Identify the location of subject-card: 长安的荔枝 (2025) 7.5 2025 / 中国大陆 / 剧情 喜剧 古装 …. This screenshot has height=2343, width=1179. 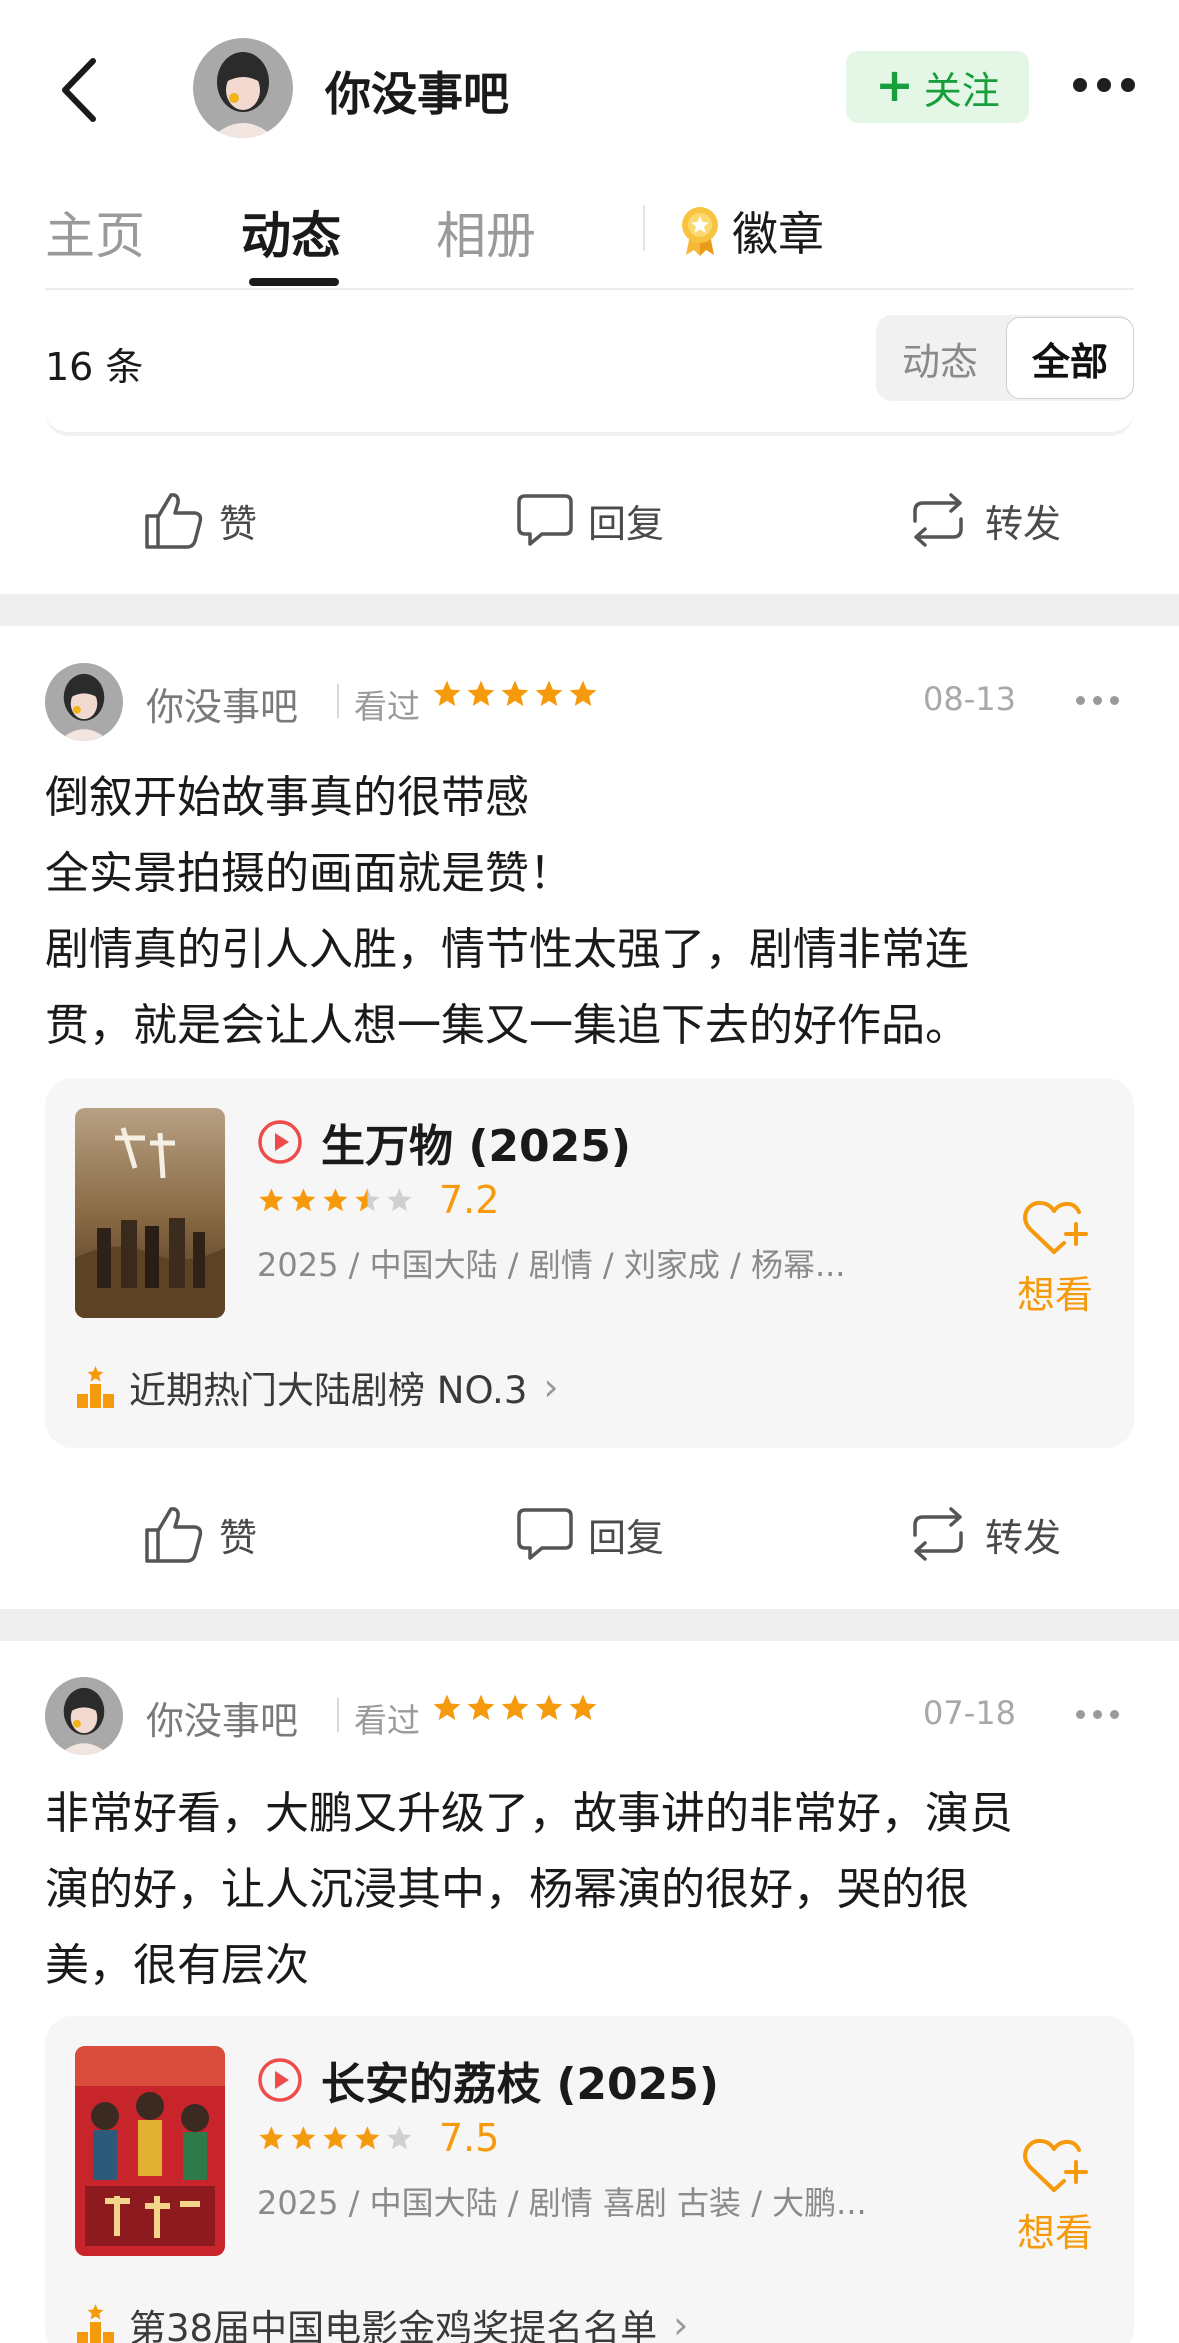
(589, 2179).